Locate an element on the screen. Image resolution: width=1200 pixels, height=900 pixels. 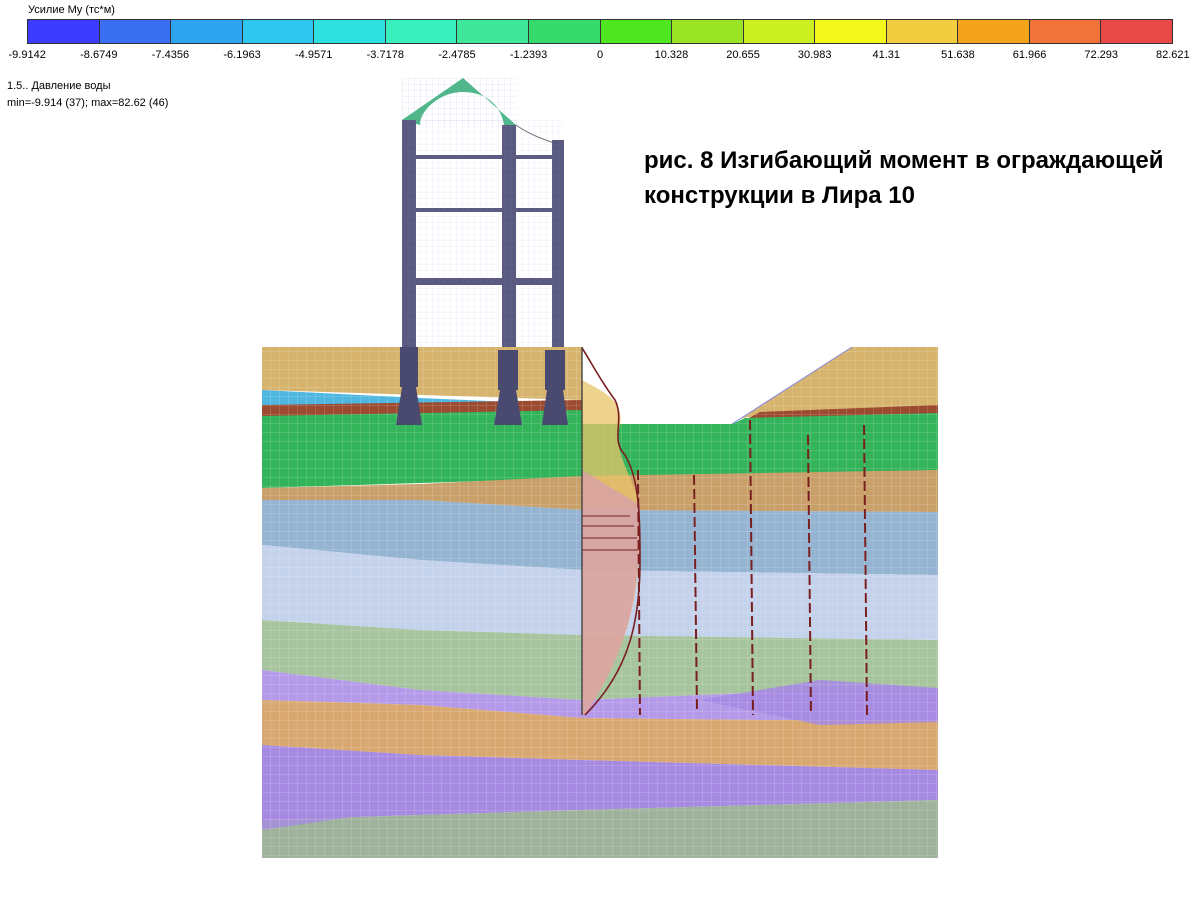
foundation-right is located at coordinates (555, 370).